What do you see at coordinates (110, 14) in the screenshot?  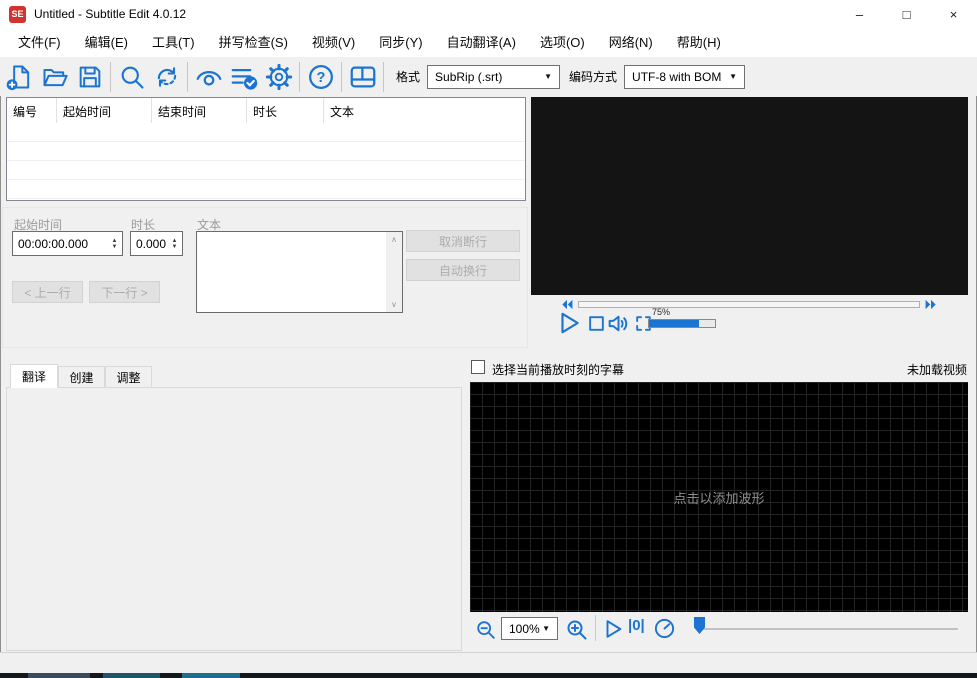 I see `window-title: Untitled - Subtitle Edit 4.0.12` at bounding box center [110, 14].